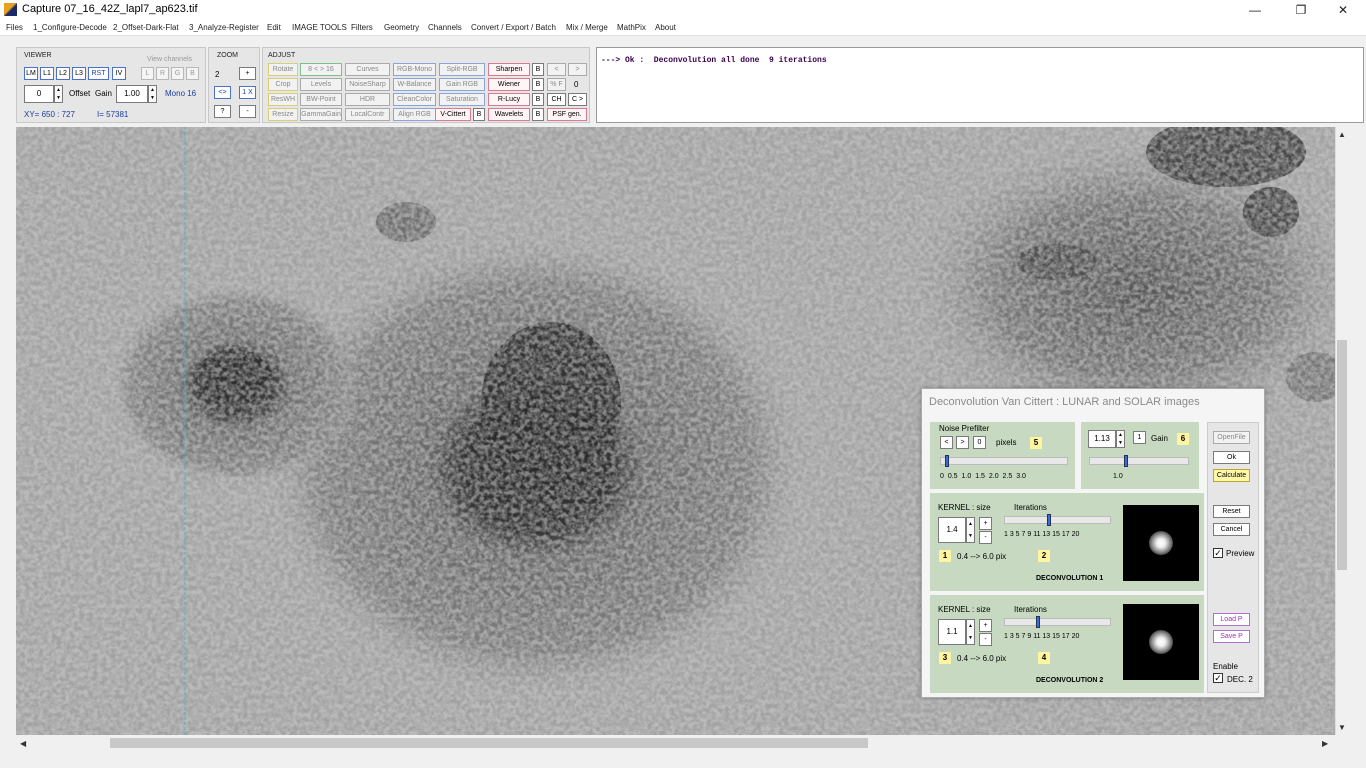 Image resolution: width=1366 pixels, height=768 pixels. What do you see at coordinates (146, 27) in the screenshot?
I see `menu-offset-dark-flat: 2_Offset-Dark-Flat` at bounding box center [146, 27].